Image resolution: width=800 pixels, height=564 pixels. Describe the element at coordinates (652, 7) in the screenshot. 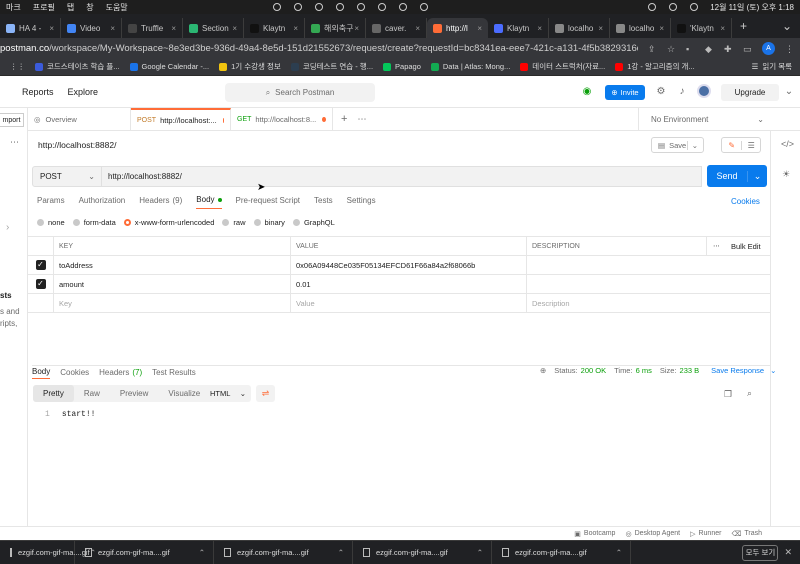

I see `wifi-icon` at that location.